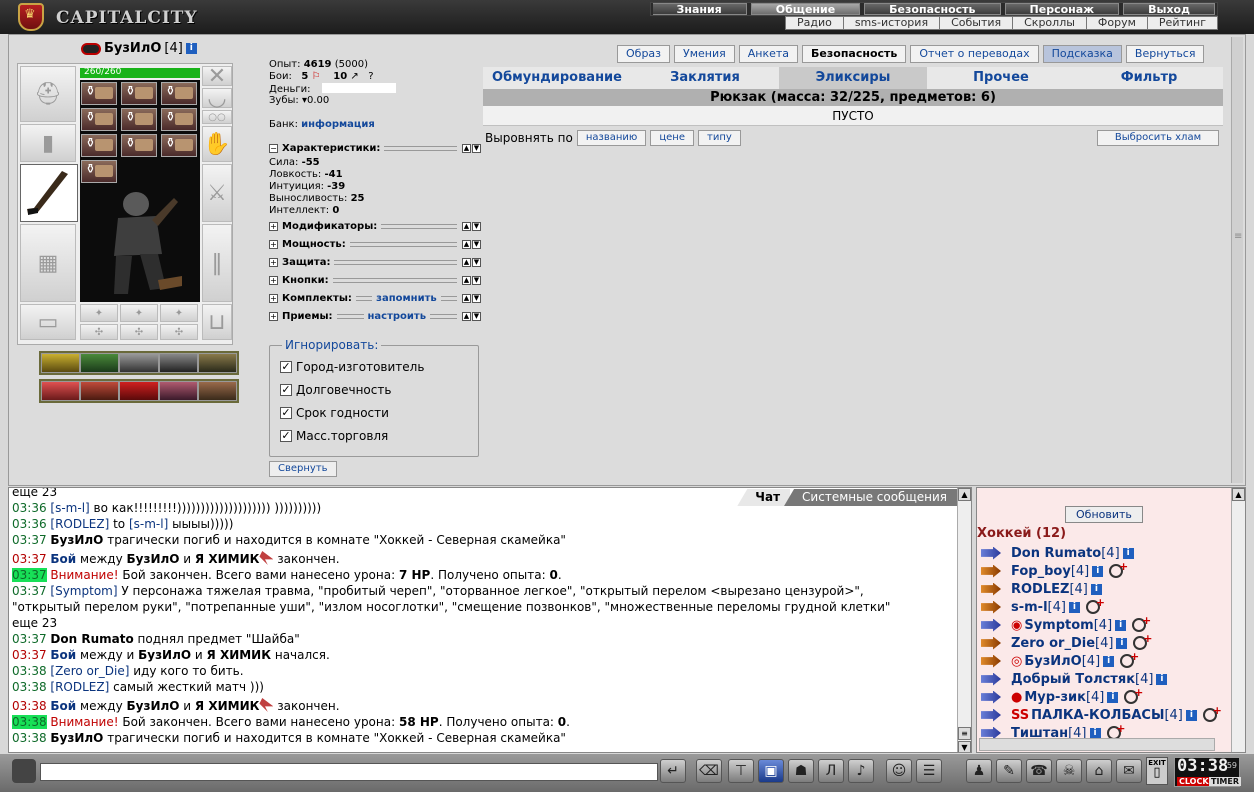  What do you see at coordinates (1107, 606) in the screenshot?
I see `online-user: s-m-l [4] i` at bounding box center [1107, 606].